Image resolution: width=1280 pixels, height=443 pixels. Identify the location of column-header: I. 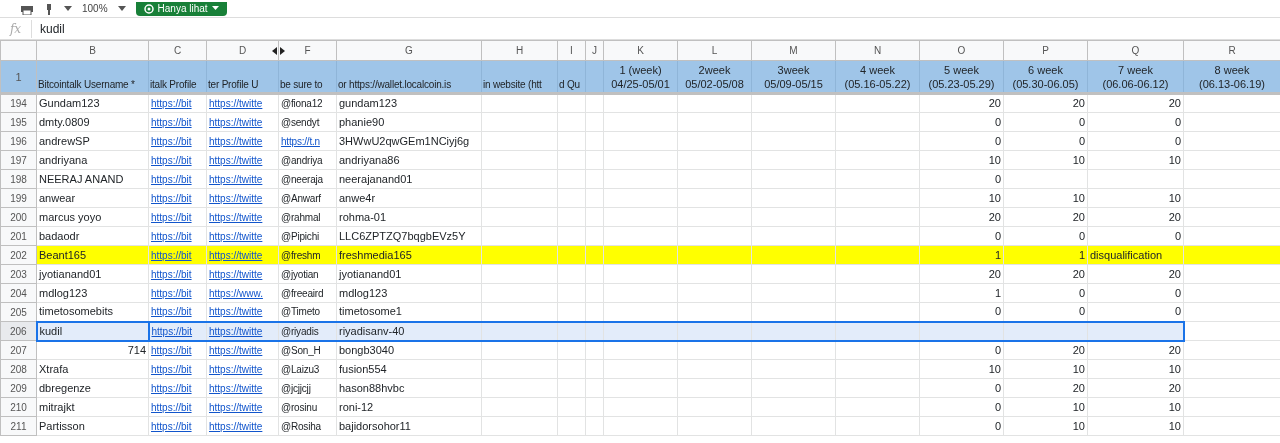
(571, 50).